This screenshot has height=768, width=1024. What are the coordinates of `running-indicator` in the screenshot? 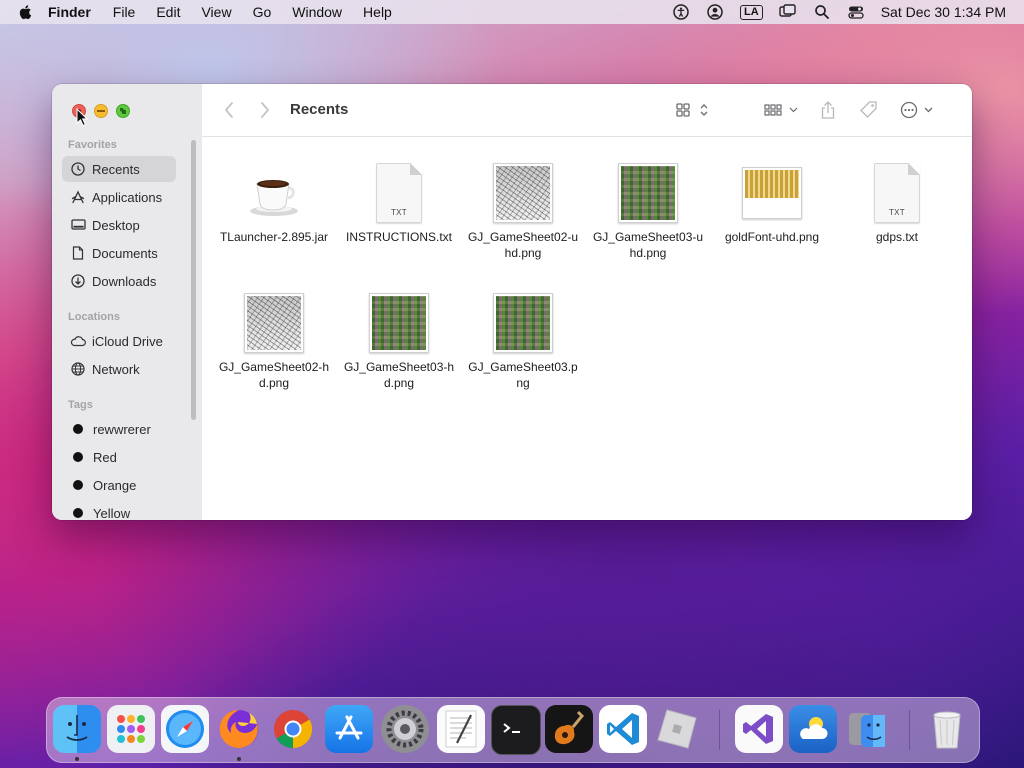 It's located at (239, 759).